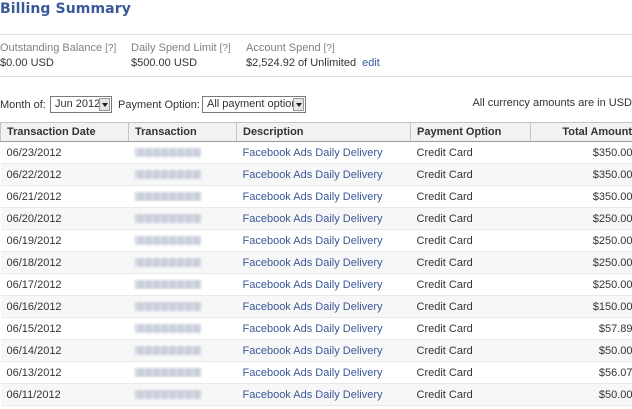 The height and width of the screenshot is (409, 632). What do you see at coordinates (164, 63) in the screenshot?
I see `daily-spend-limit-value: $500.00 USD` at bounding box center [164, 63].